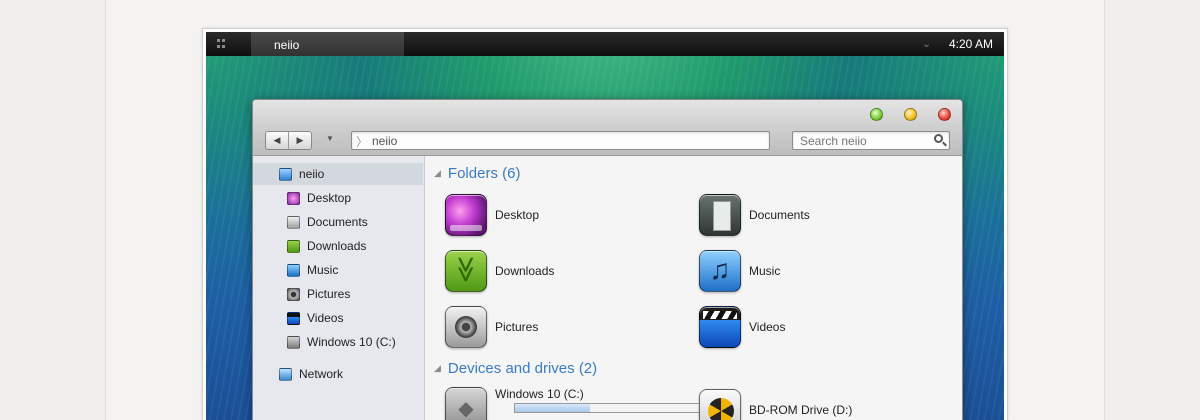 The width and height of the screenshot is (1200, 420). I want to click on close-button, so click(944, 114).